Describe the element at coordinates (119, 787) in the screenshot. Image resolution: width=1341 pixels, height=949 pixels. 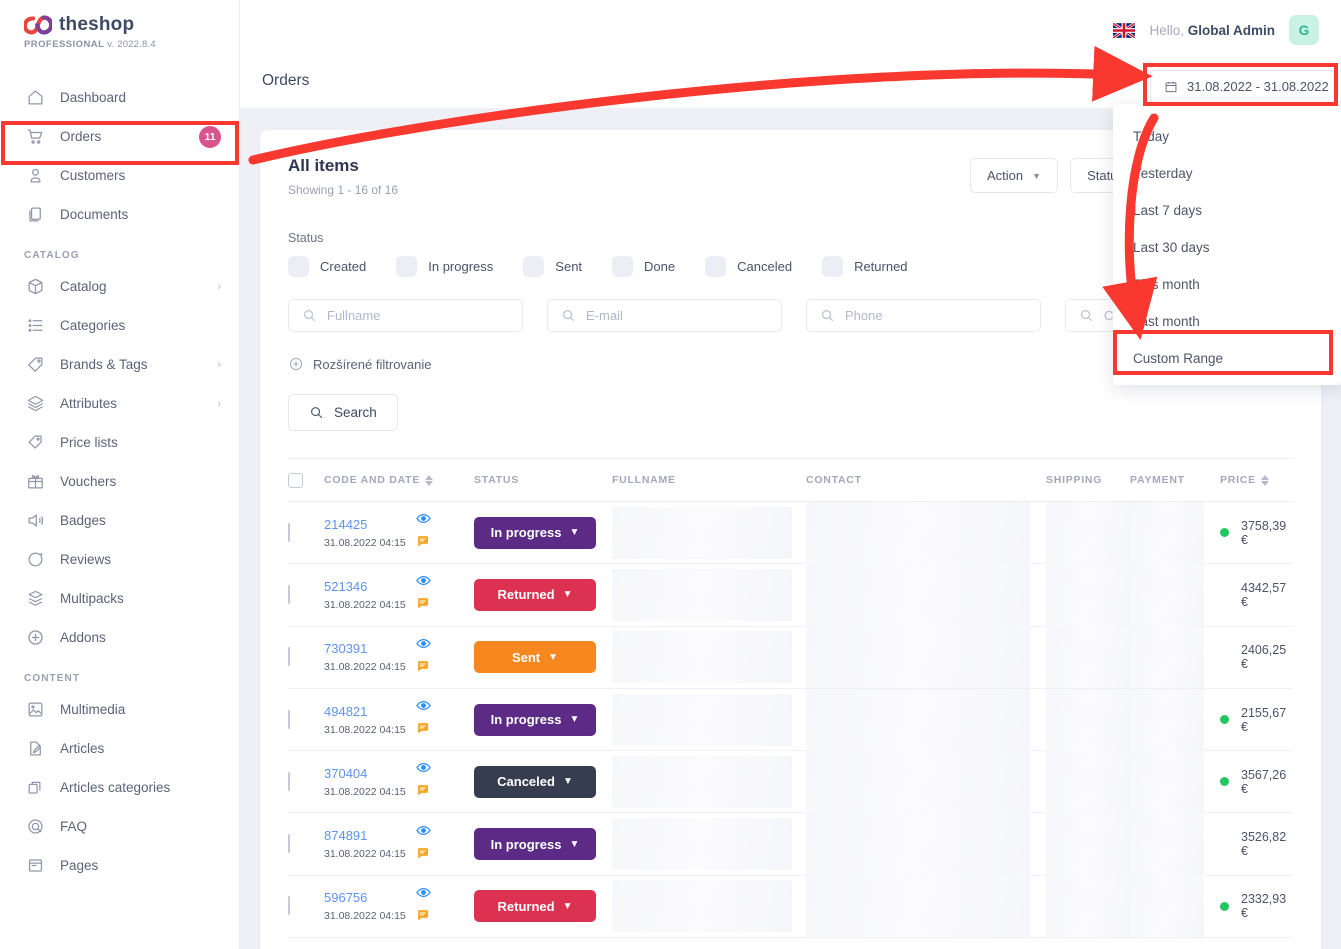
I see `sidebar-item-articles-categories: Articles categories` at that location.